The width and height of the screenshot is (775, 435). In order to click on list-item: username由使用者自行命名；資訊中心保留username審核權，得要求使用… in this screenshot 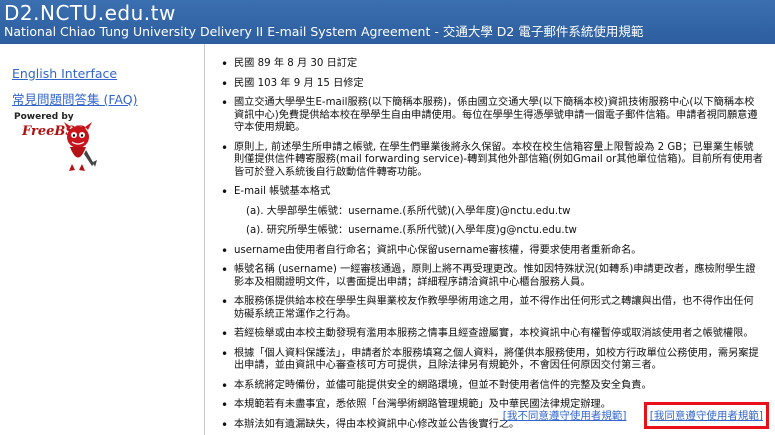, I will do `click(491, 251)`.